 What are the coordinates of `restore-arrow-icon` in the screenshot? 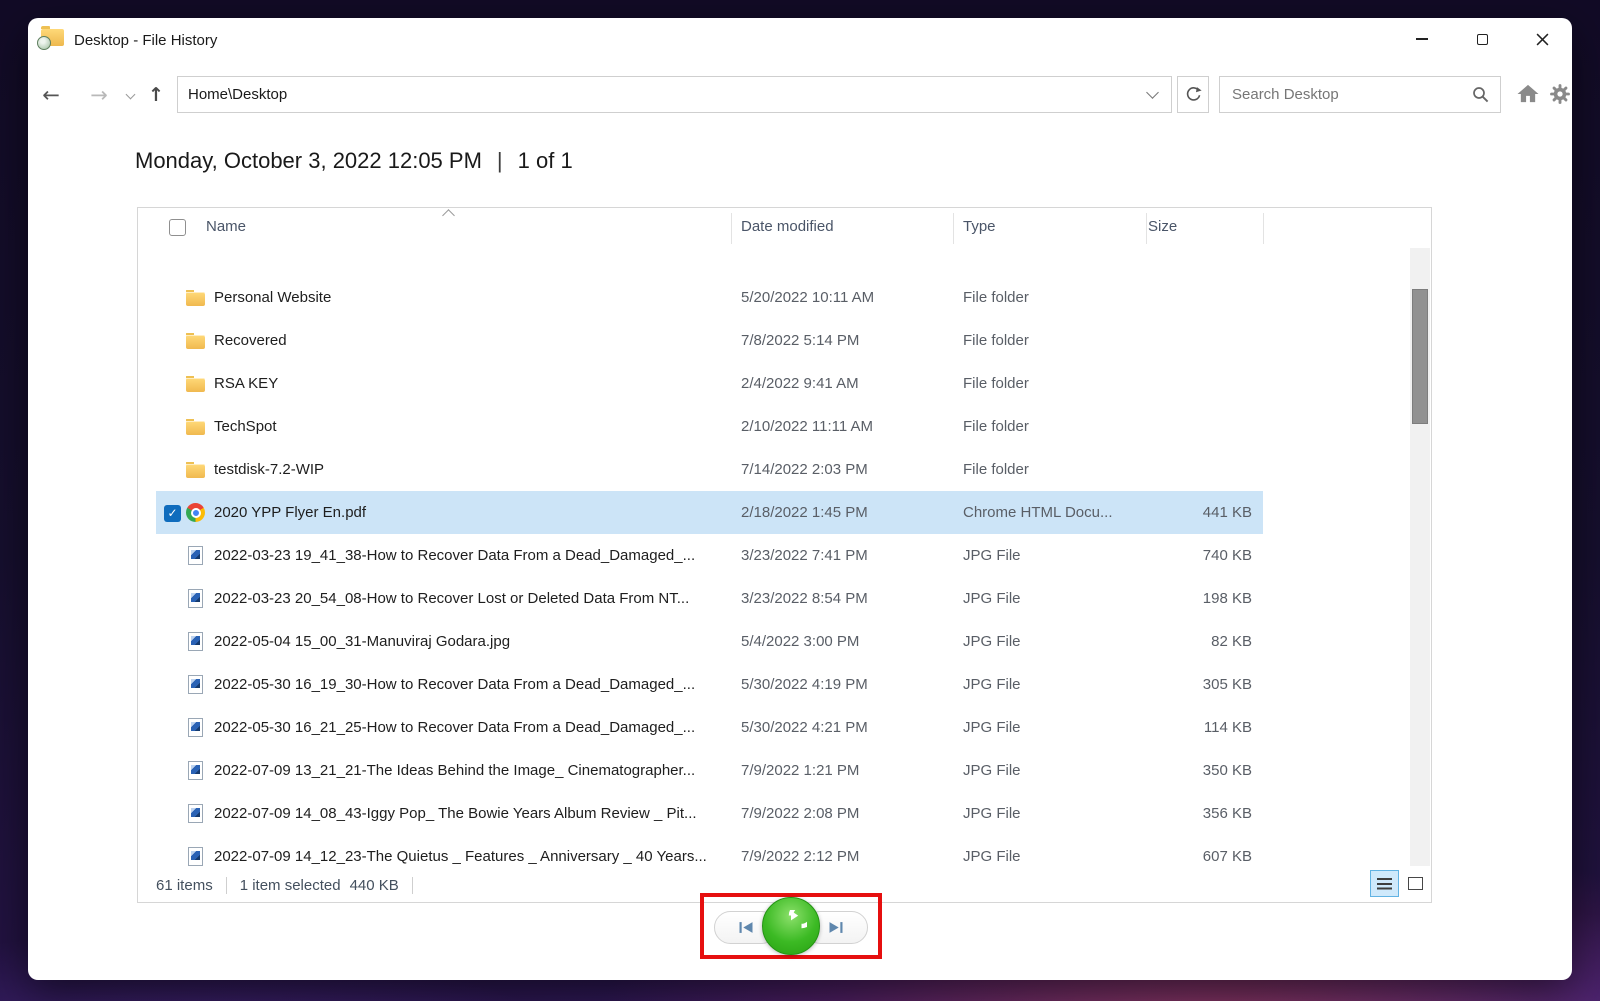 It's located at (797, 919).